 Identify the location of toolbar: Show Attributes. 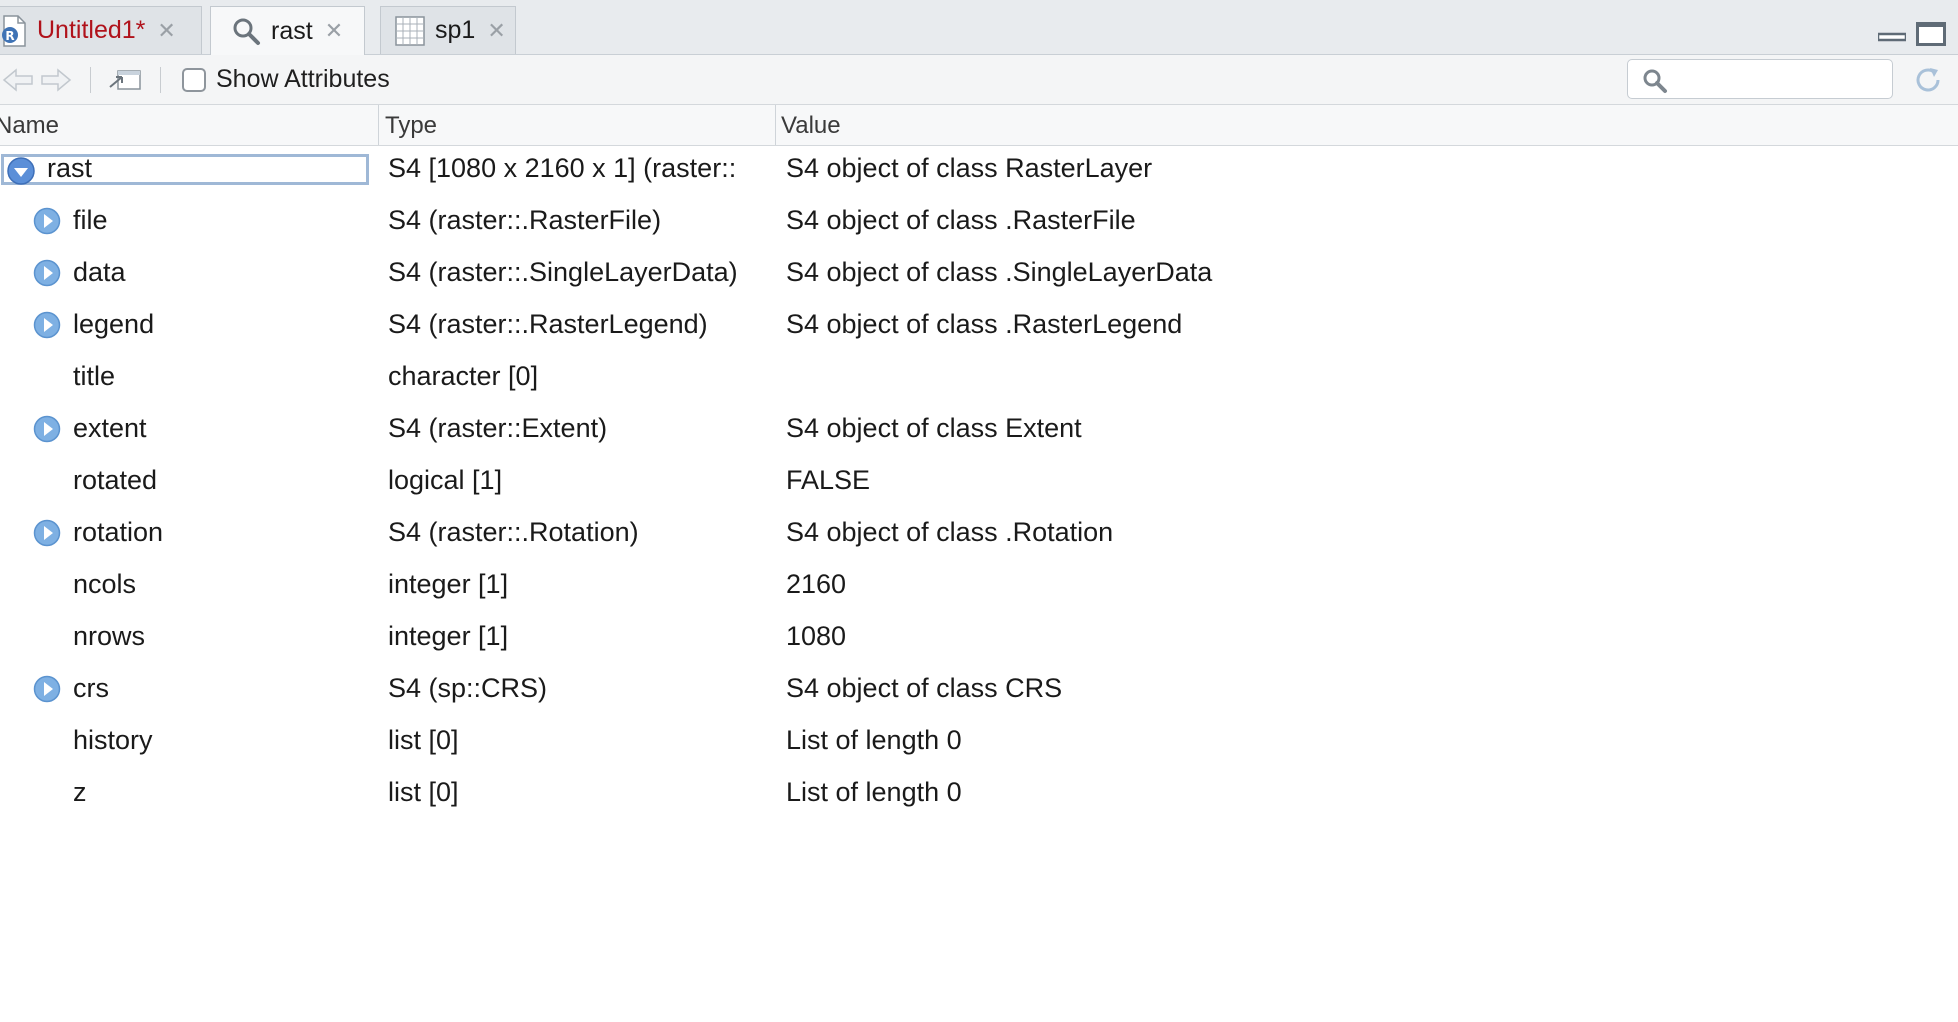
(979, 80).